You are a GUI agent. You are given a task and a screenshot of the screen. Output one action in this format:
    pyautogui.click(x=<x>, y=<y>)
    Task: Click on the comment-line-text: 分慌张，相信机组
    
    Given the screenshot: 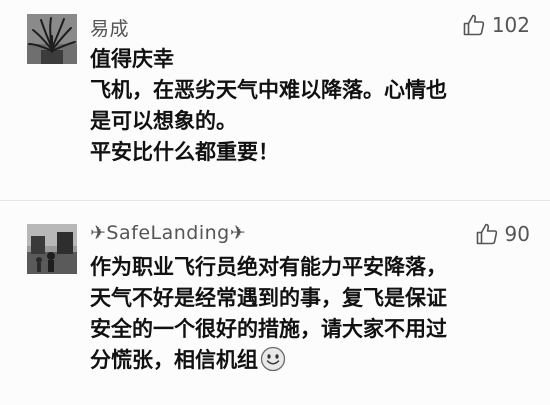 What is the action you would take?
    pyautogui.click(x=174, y=360)
    